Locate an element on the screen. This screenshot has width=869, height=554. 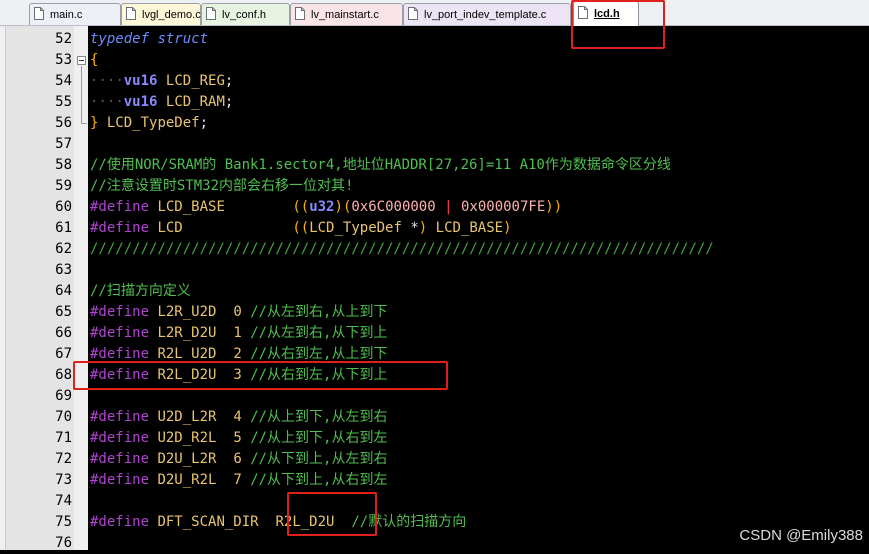
code-line: 57 is located at coordinates (434, 144).